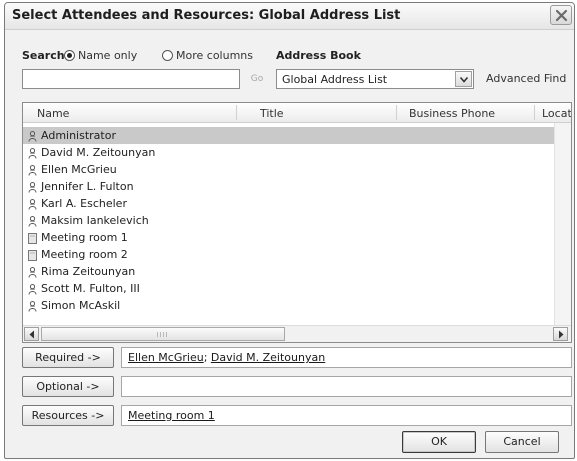 The width and height of the screenshot is (577, 461). Describe the element at coordinates (297, 305) in the screenshot. I see `list-item: Simon McAskil` at that location.